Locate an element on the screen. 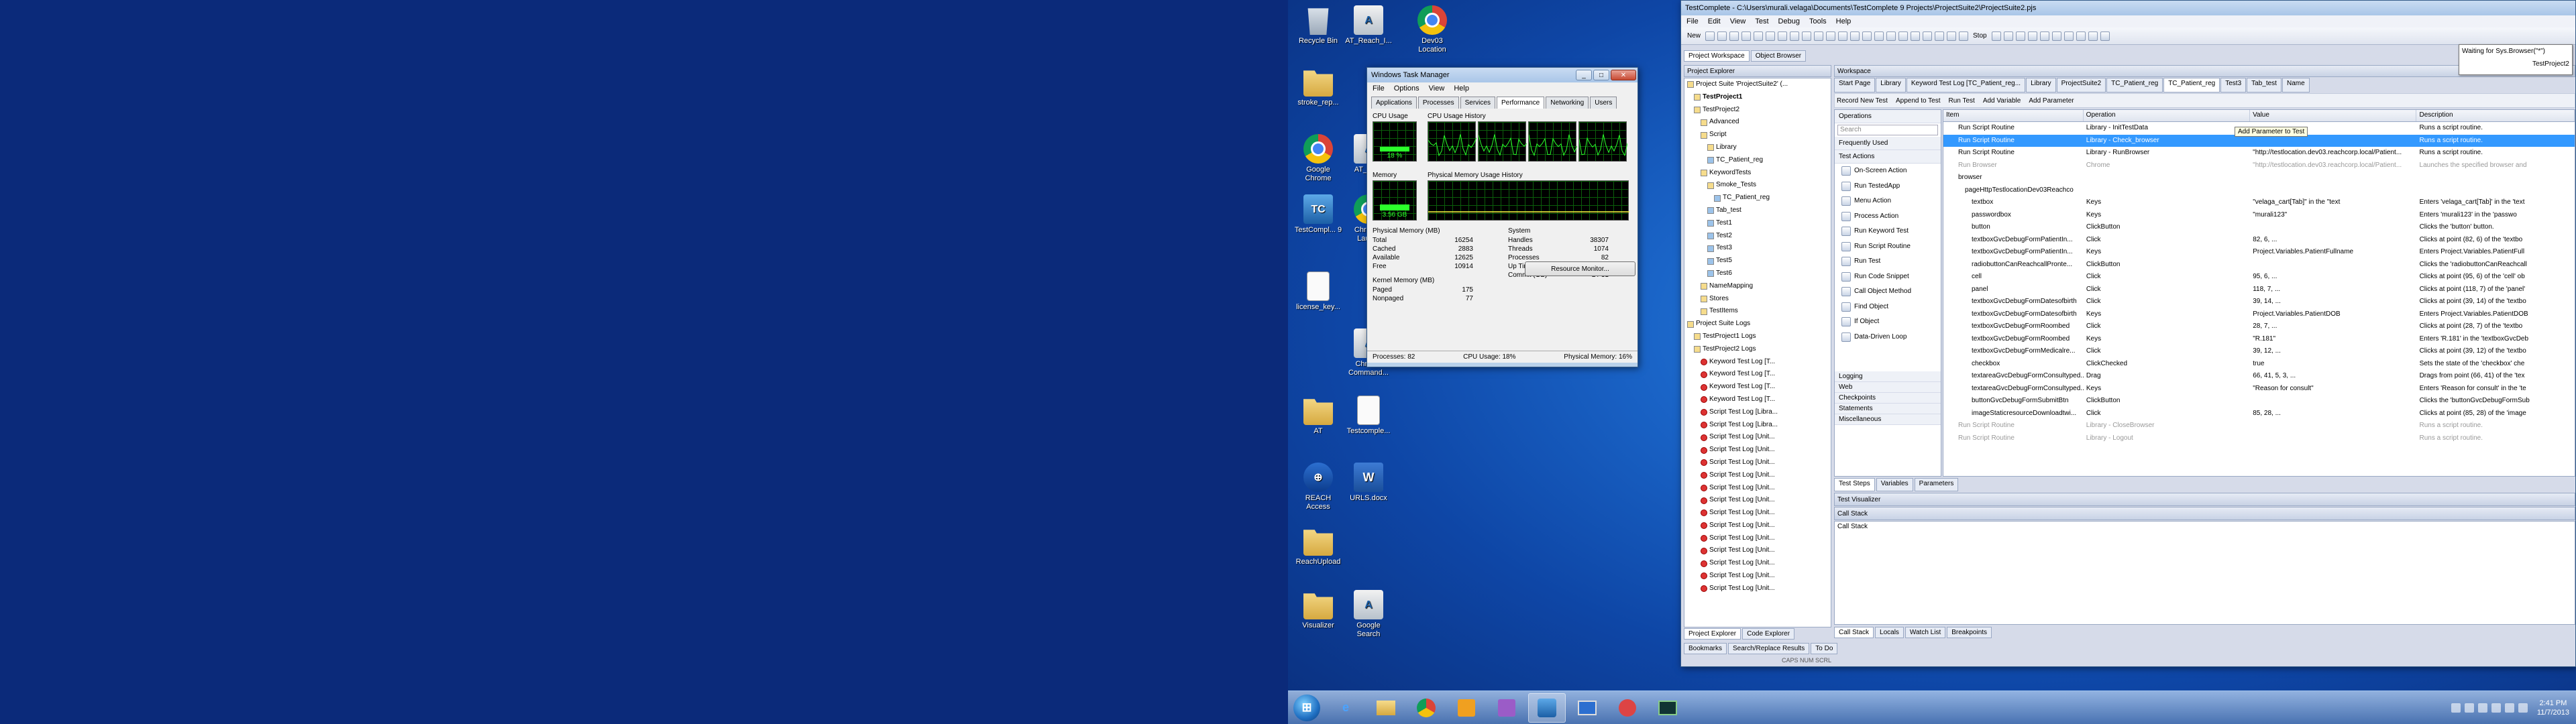  maximize-button: □ is located at coordinates (1601, 75).